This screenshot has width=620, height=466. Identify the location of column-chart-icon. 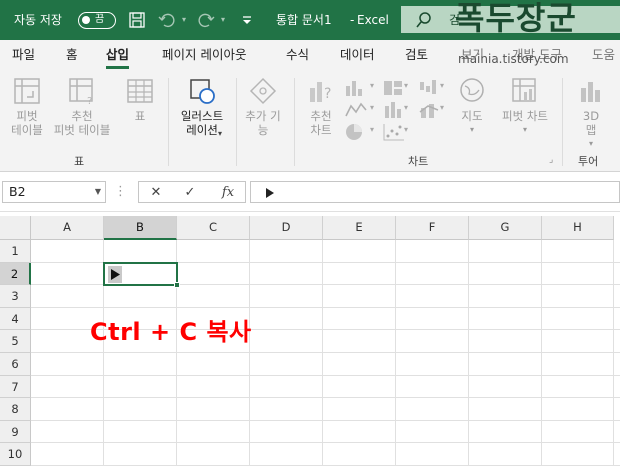
(356, 88).